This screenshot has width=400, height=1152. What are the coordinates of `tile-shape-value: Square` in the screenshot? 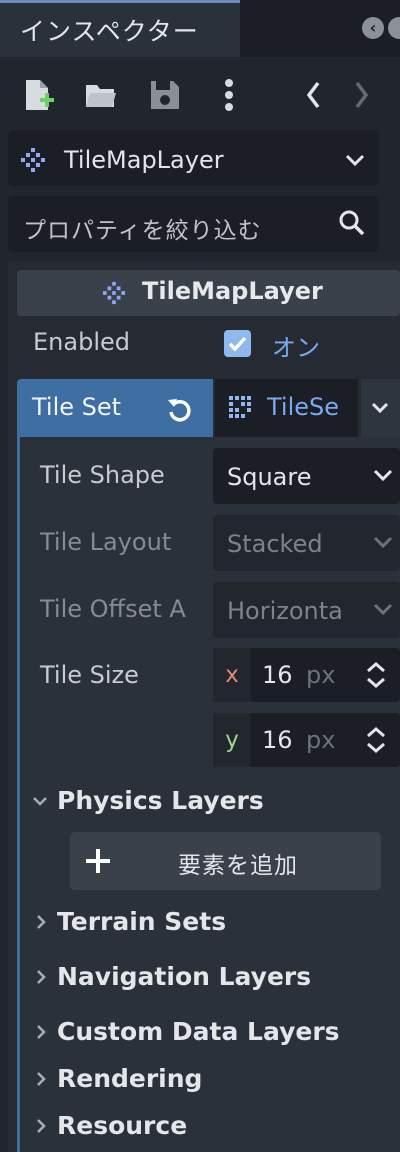 It's located at (269, 477).